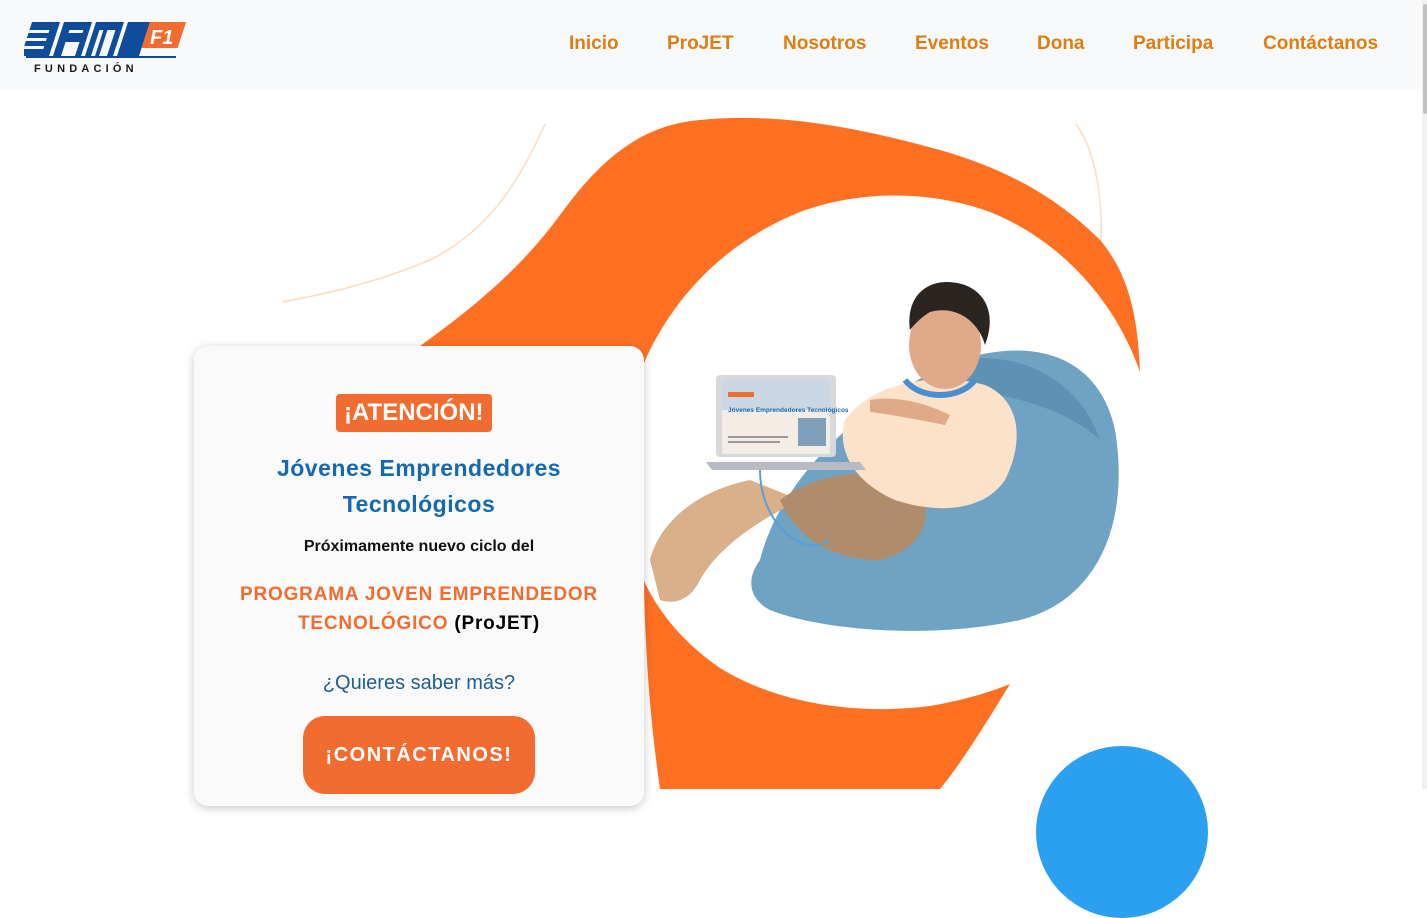 The image size is (1427, 918). I want to click on nav-dona: Dona, so click(1061, 44).